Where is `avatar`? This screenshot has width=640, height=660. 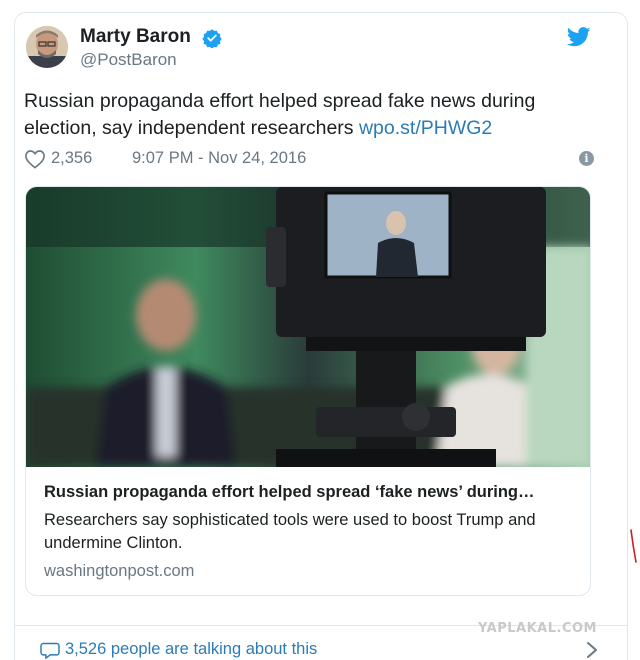
avatar is located at coordinates (47, 47).